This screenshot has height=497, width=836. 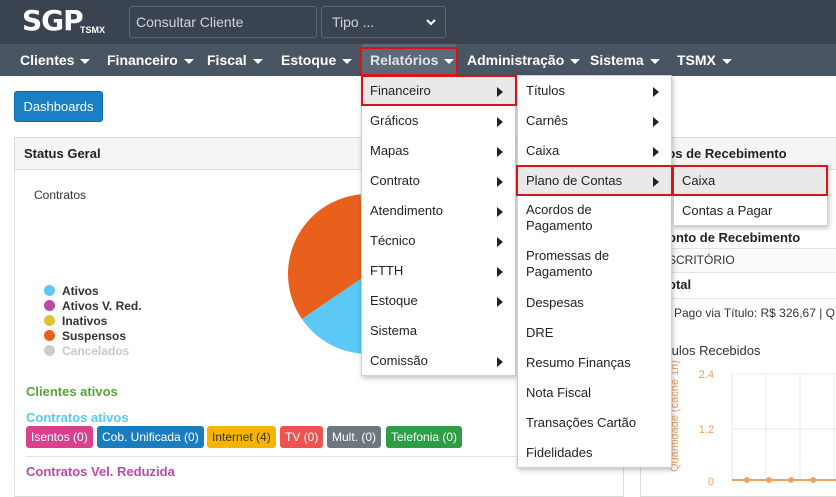 I want to click on legend-dot-suspensos, so click(x=49, y=335).